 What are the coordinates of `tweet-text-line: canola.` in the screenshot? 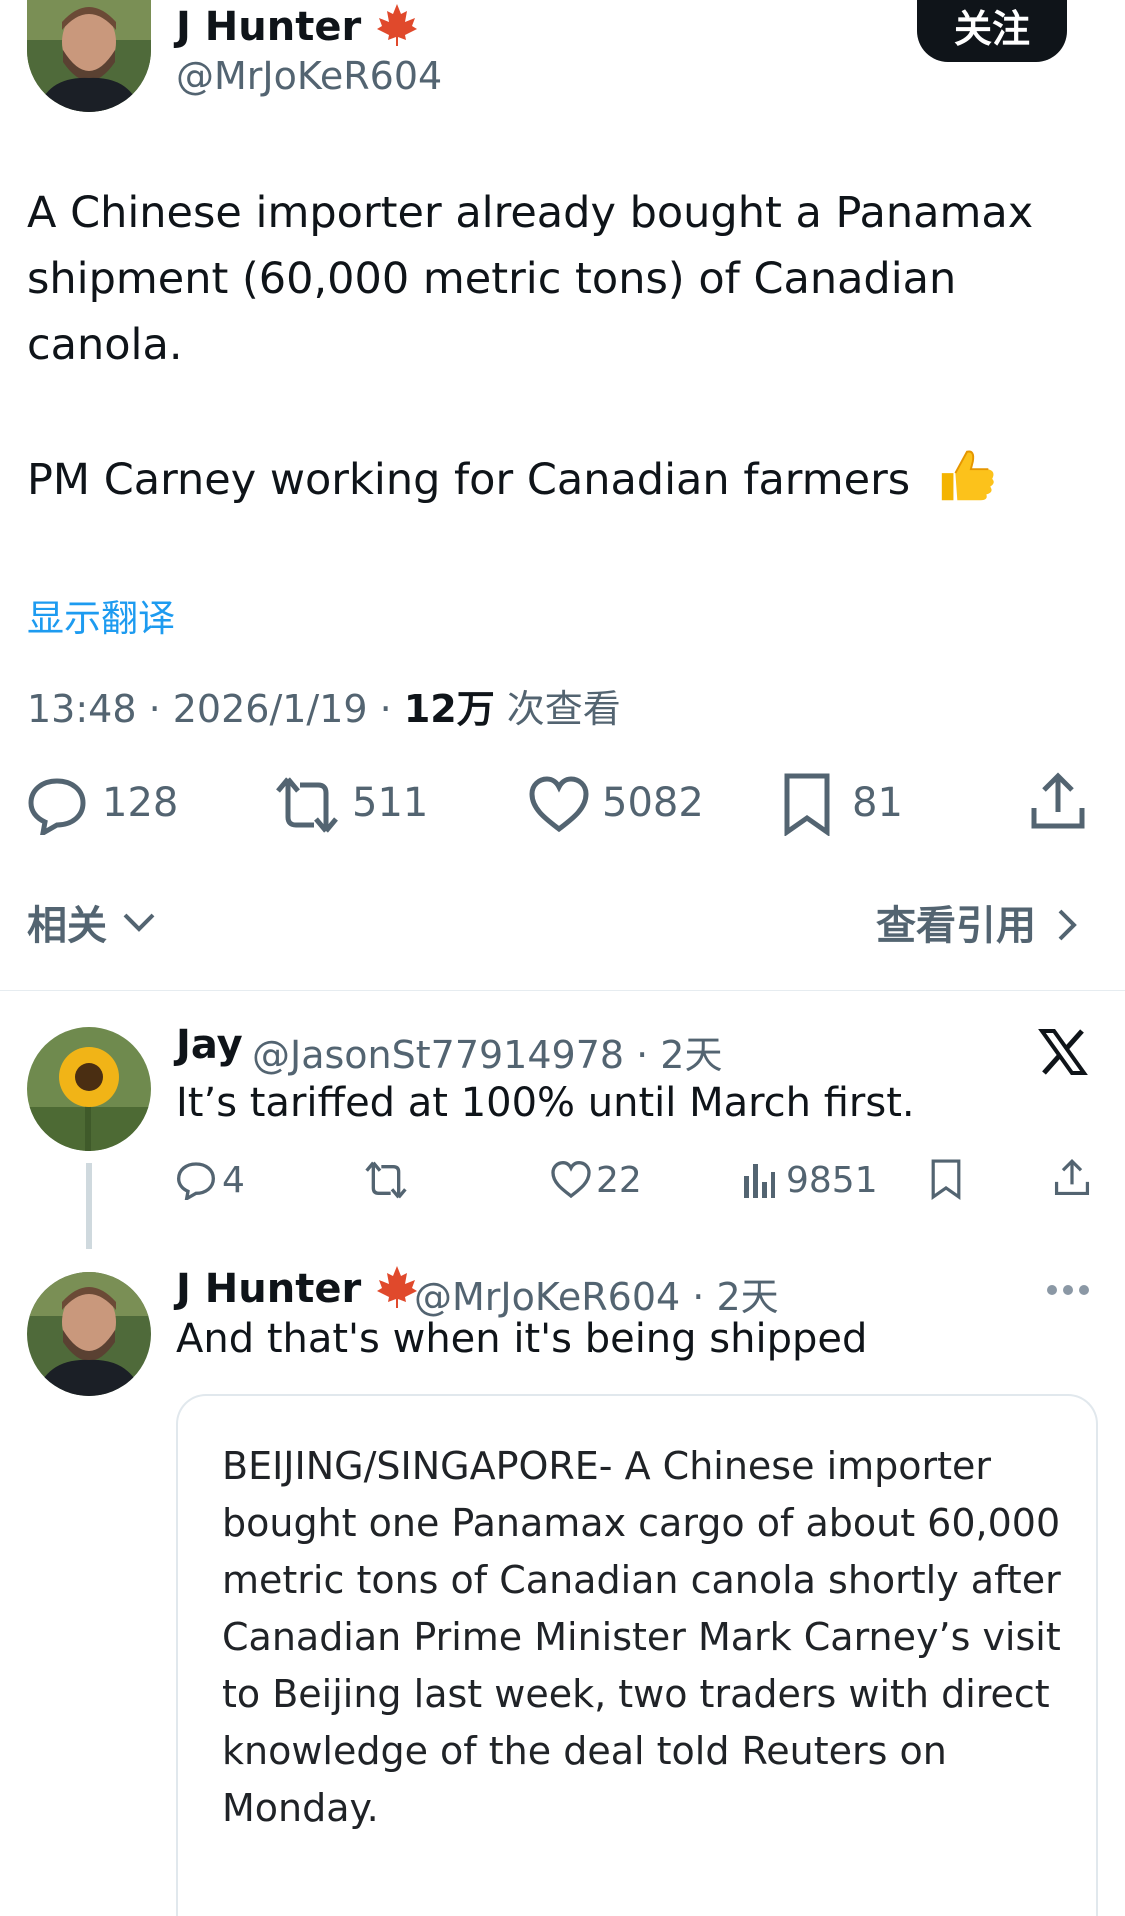 It's located at (105, 345).